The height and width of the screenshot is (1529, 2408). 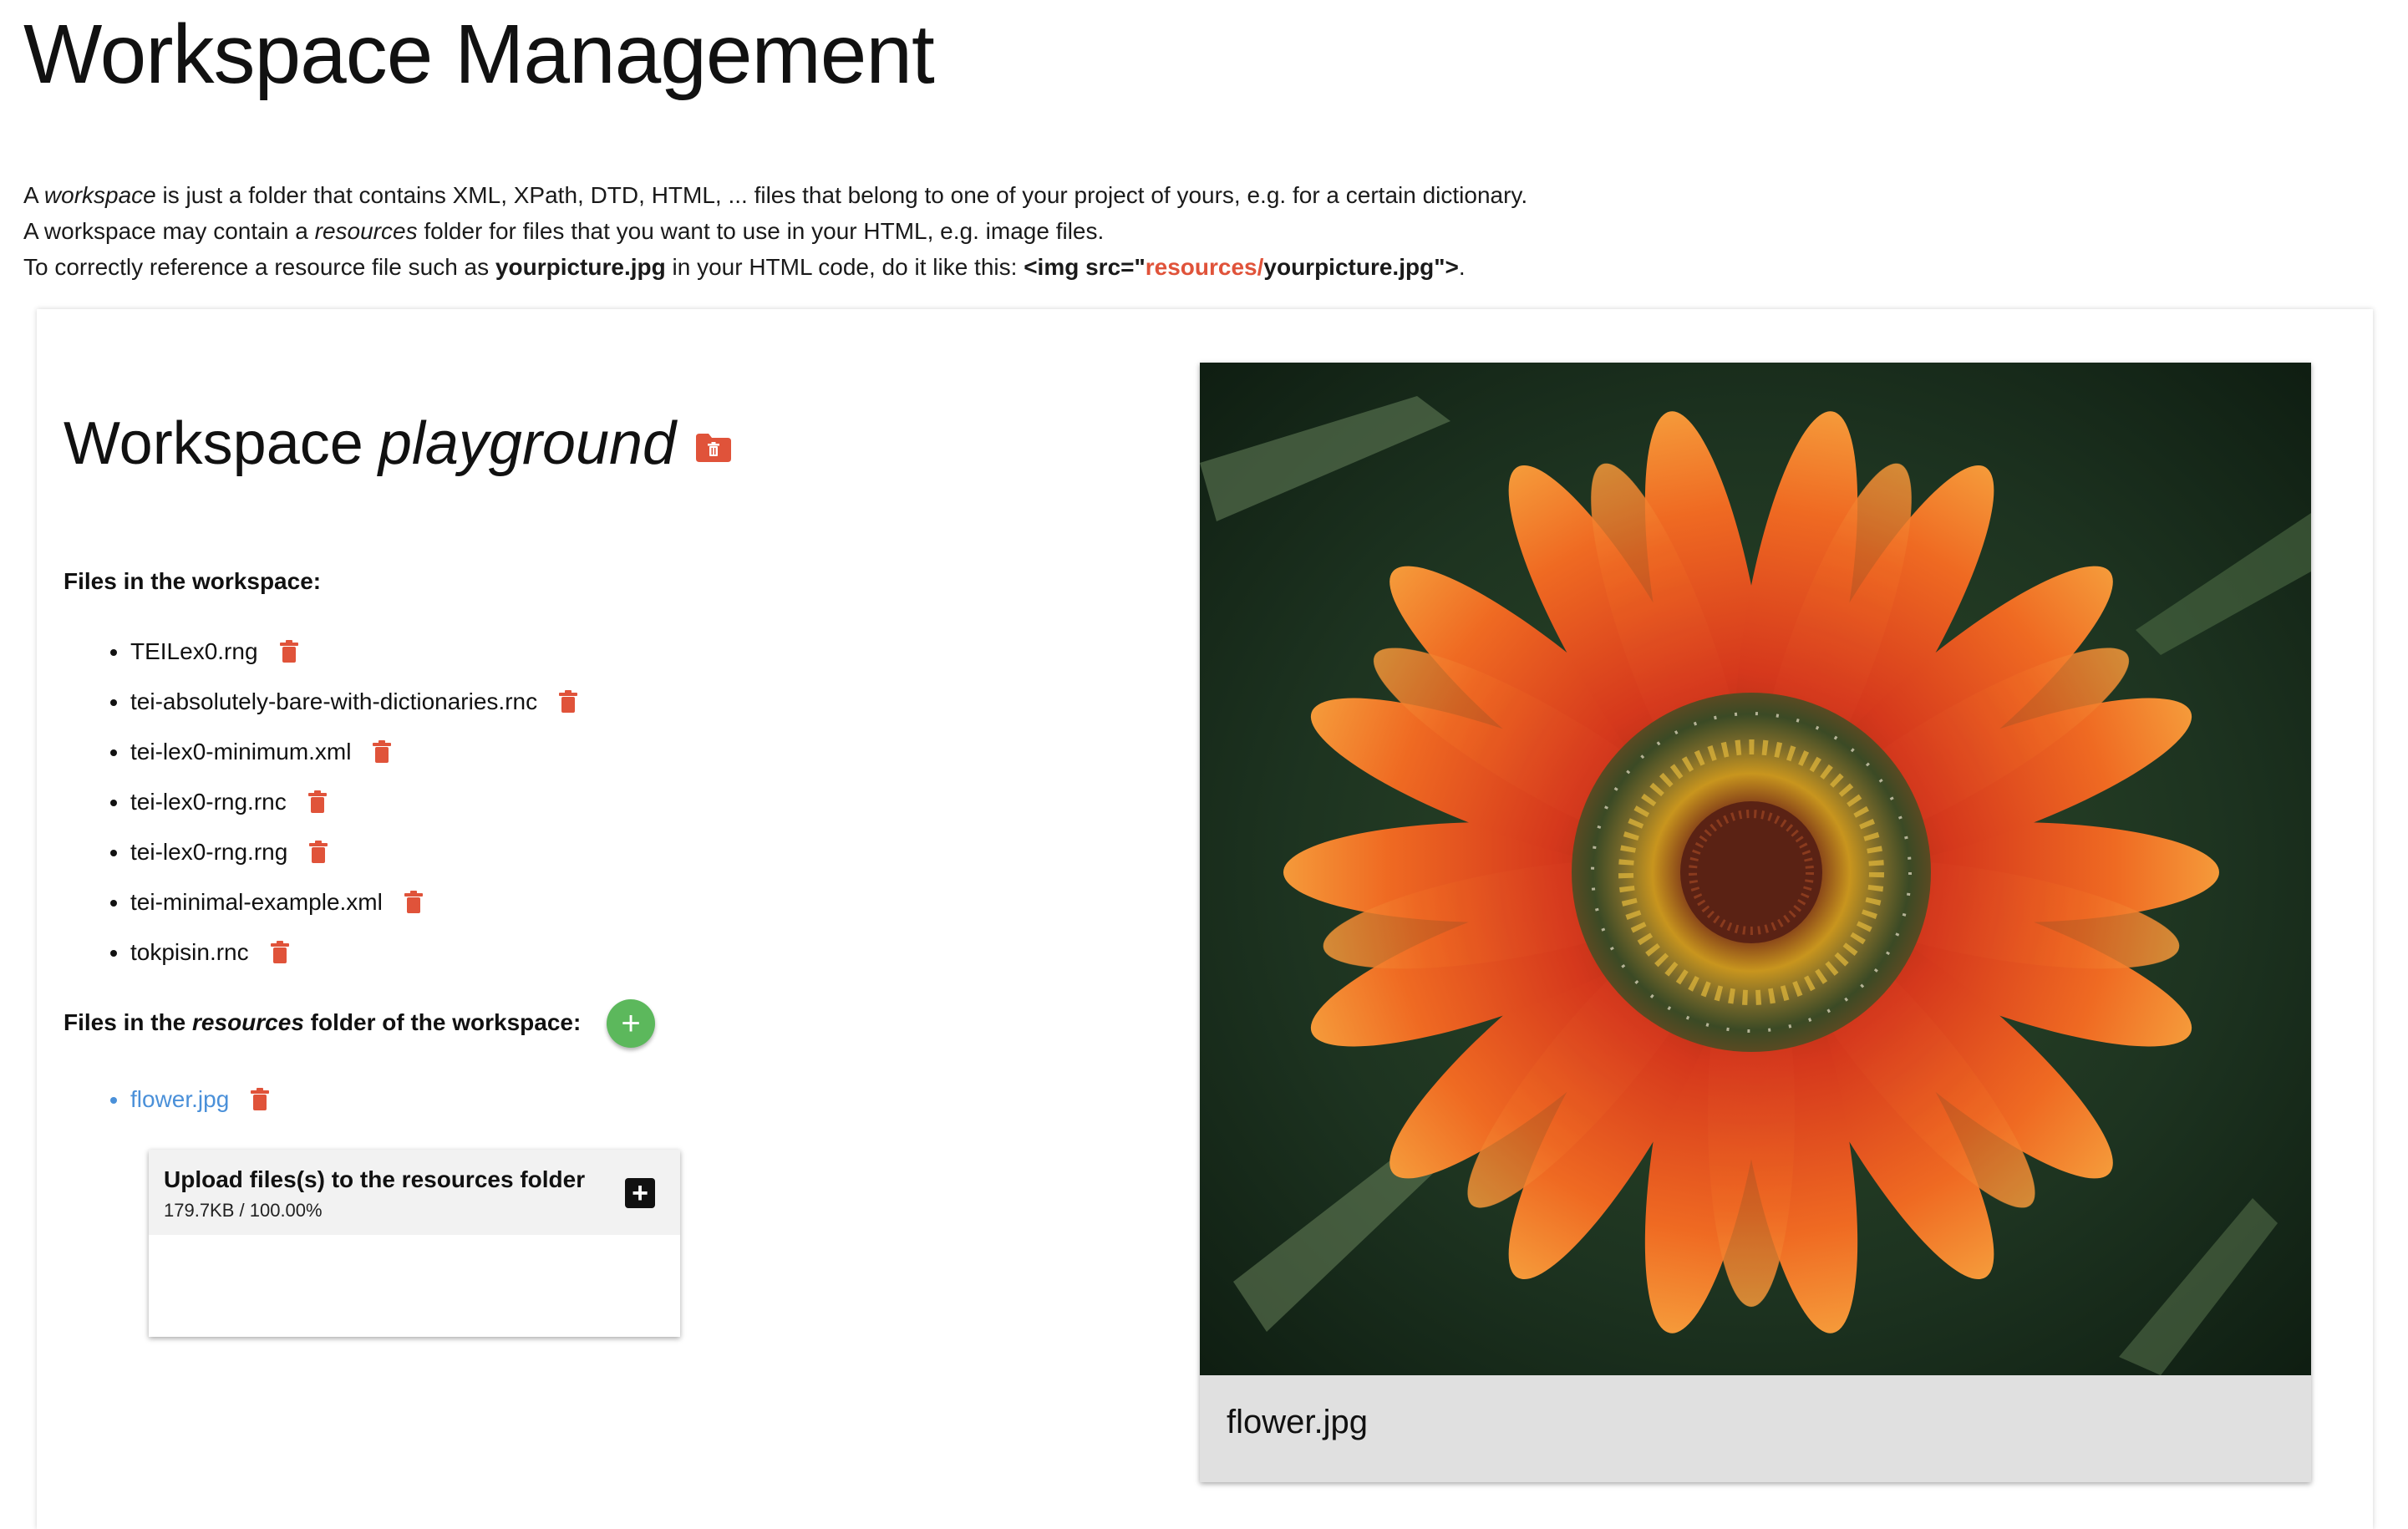 What do you see at coordinates (375, 1179) in the screenshot?
I see `upload-title: Upload files(s) to the resources folder` at bounding box center [375, 1179].